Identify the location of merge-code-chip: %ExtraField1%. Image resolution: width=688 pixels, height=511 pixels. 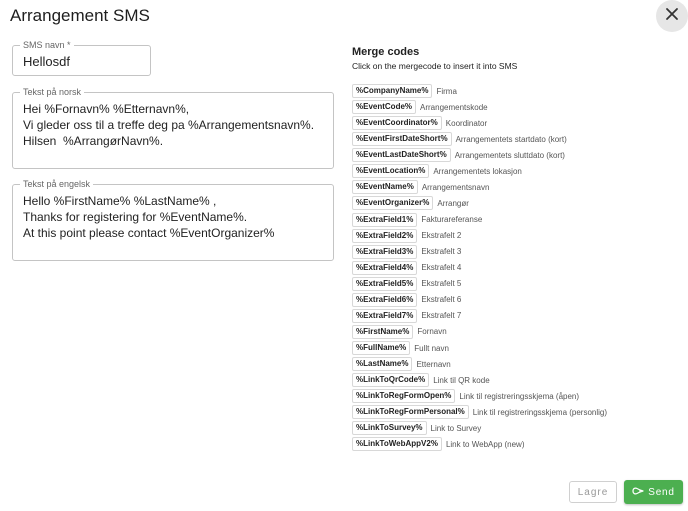
(385, 219).